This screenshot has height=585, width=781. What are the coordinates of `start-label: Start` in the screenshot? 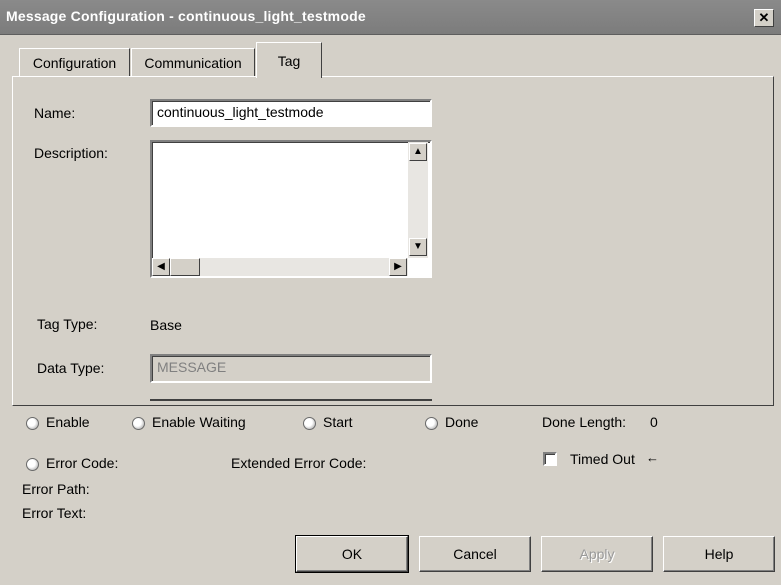 It's located at (338, 422).